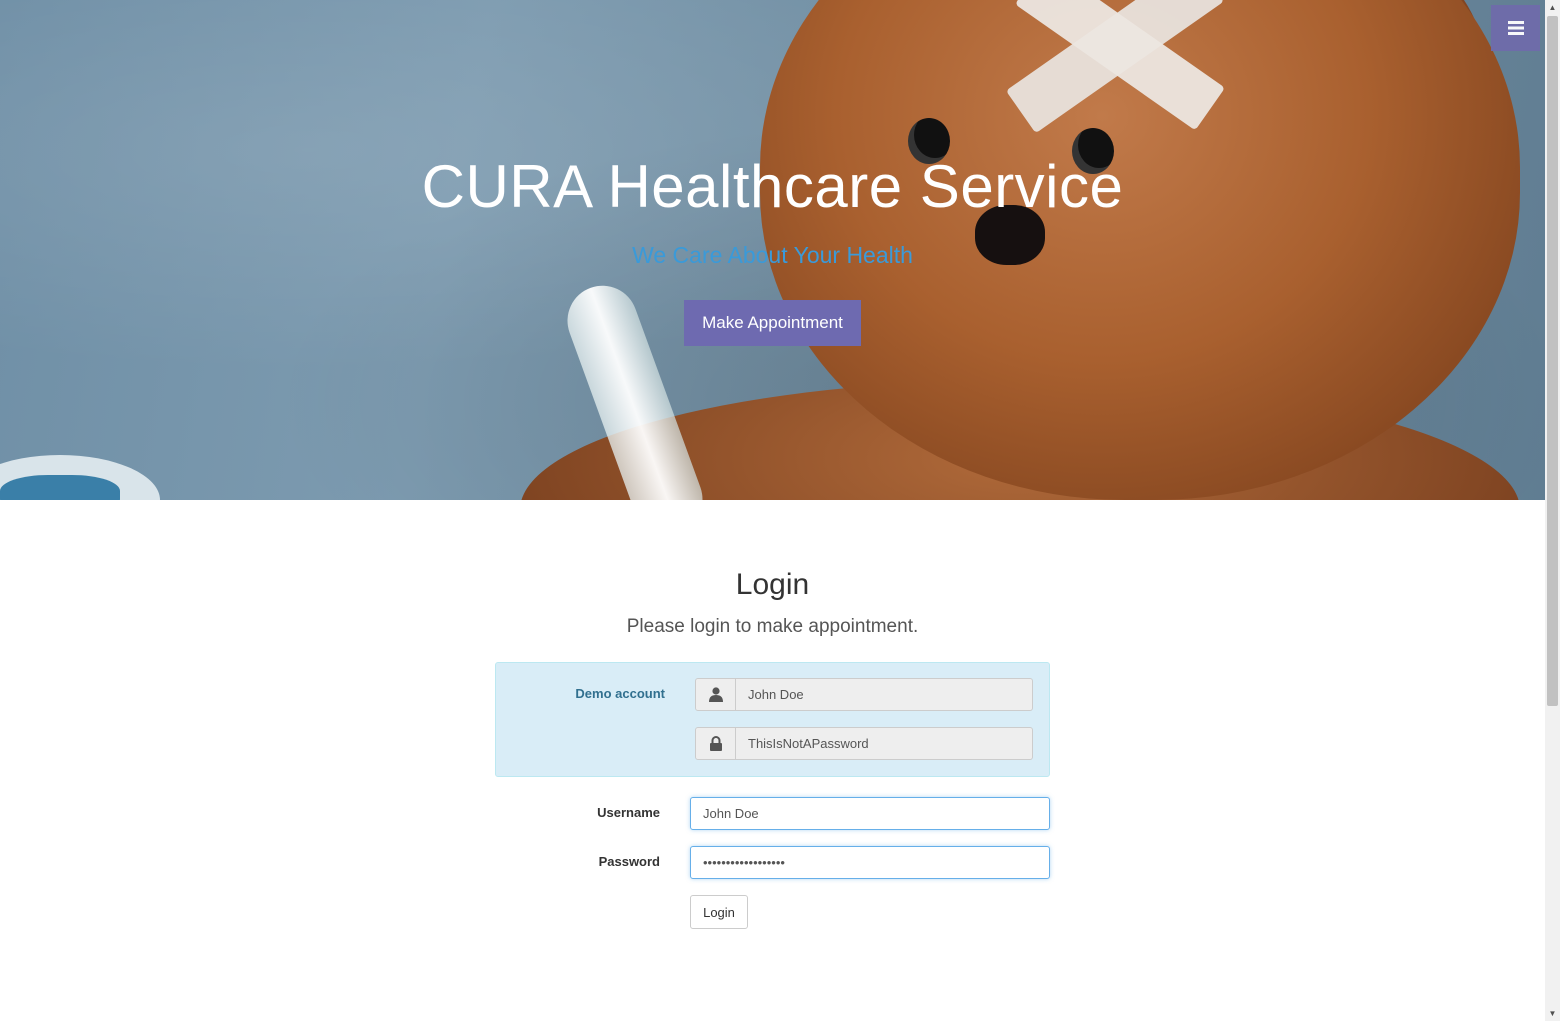  What do you see at coordinates (884, 694) in the screenshot?
I see `demo-username-field` at bounding box center [884, 694].